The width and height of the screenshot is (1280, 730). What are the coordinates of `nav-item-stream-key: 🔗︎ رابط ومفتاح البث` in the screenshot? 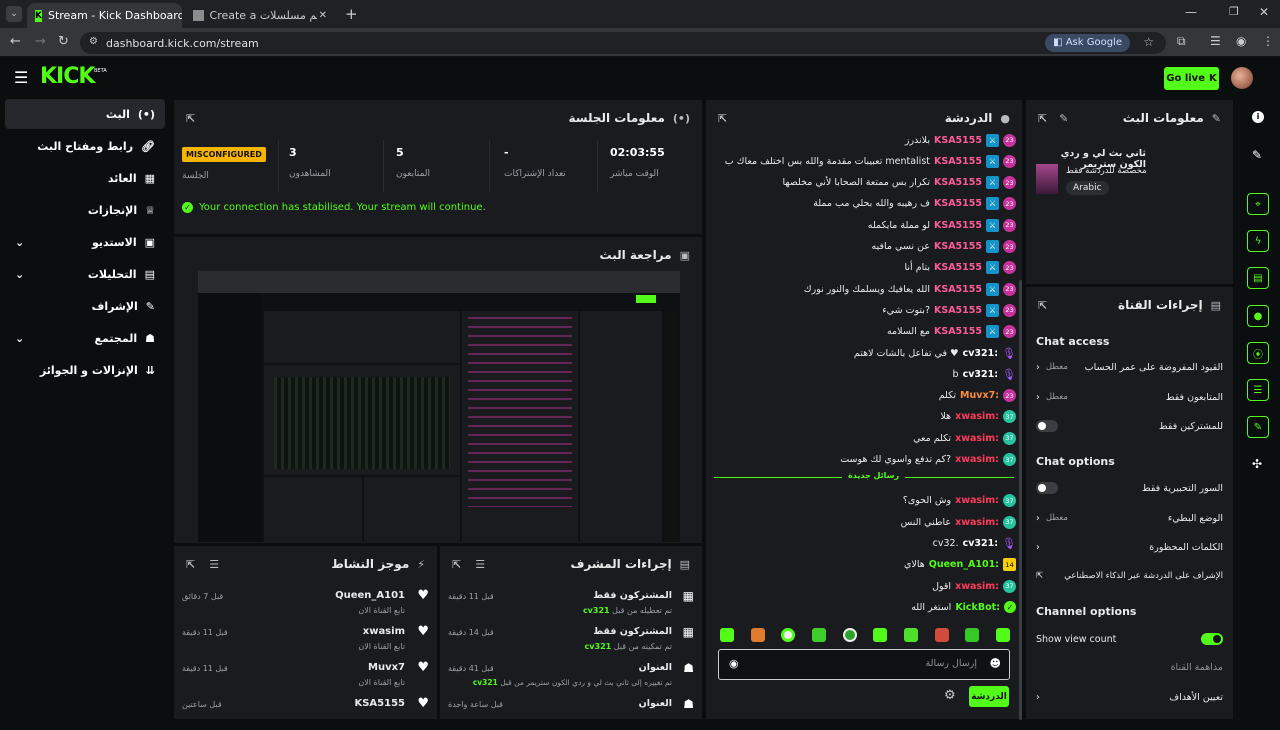 It's located at (85, 146).